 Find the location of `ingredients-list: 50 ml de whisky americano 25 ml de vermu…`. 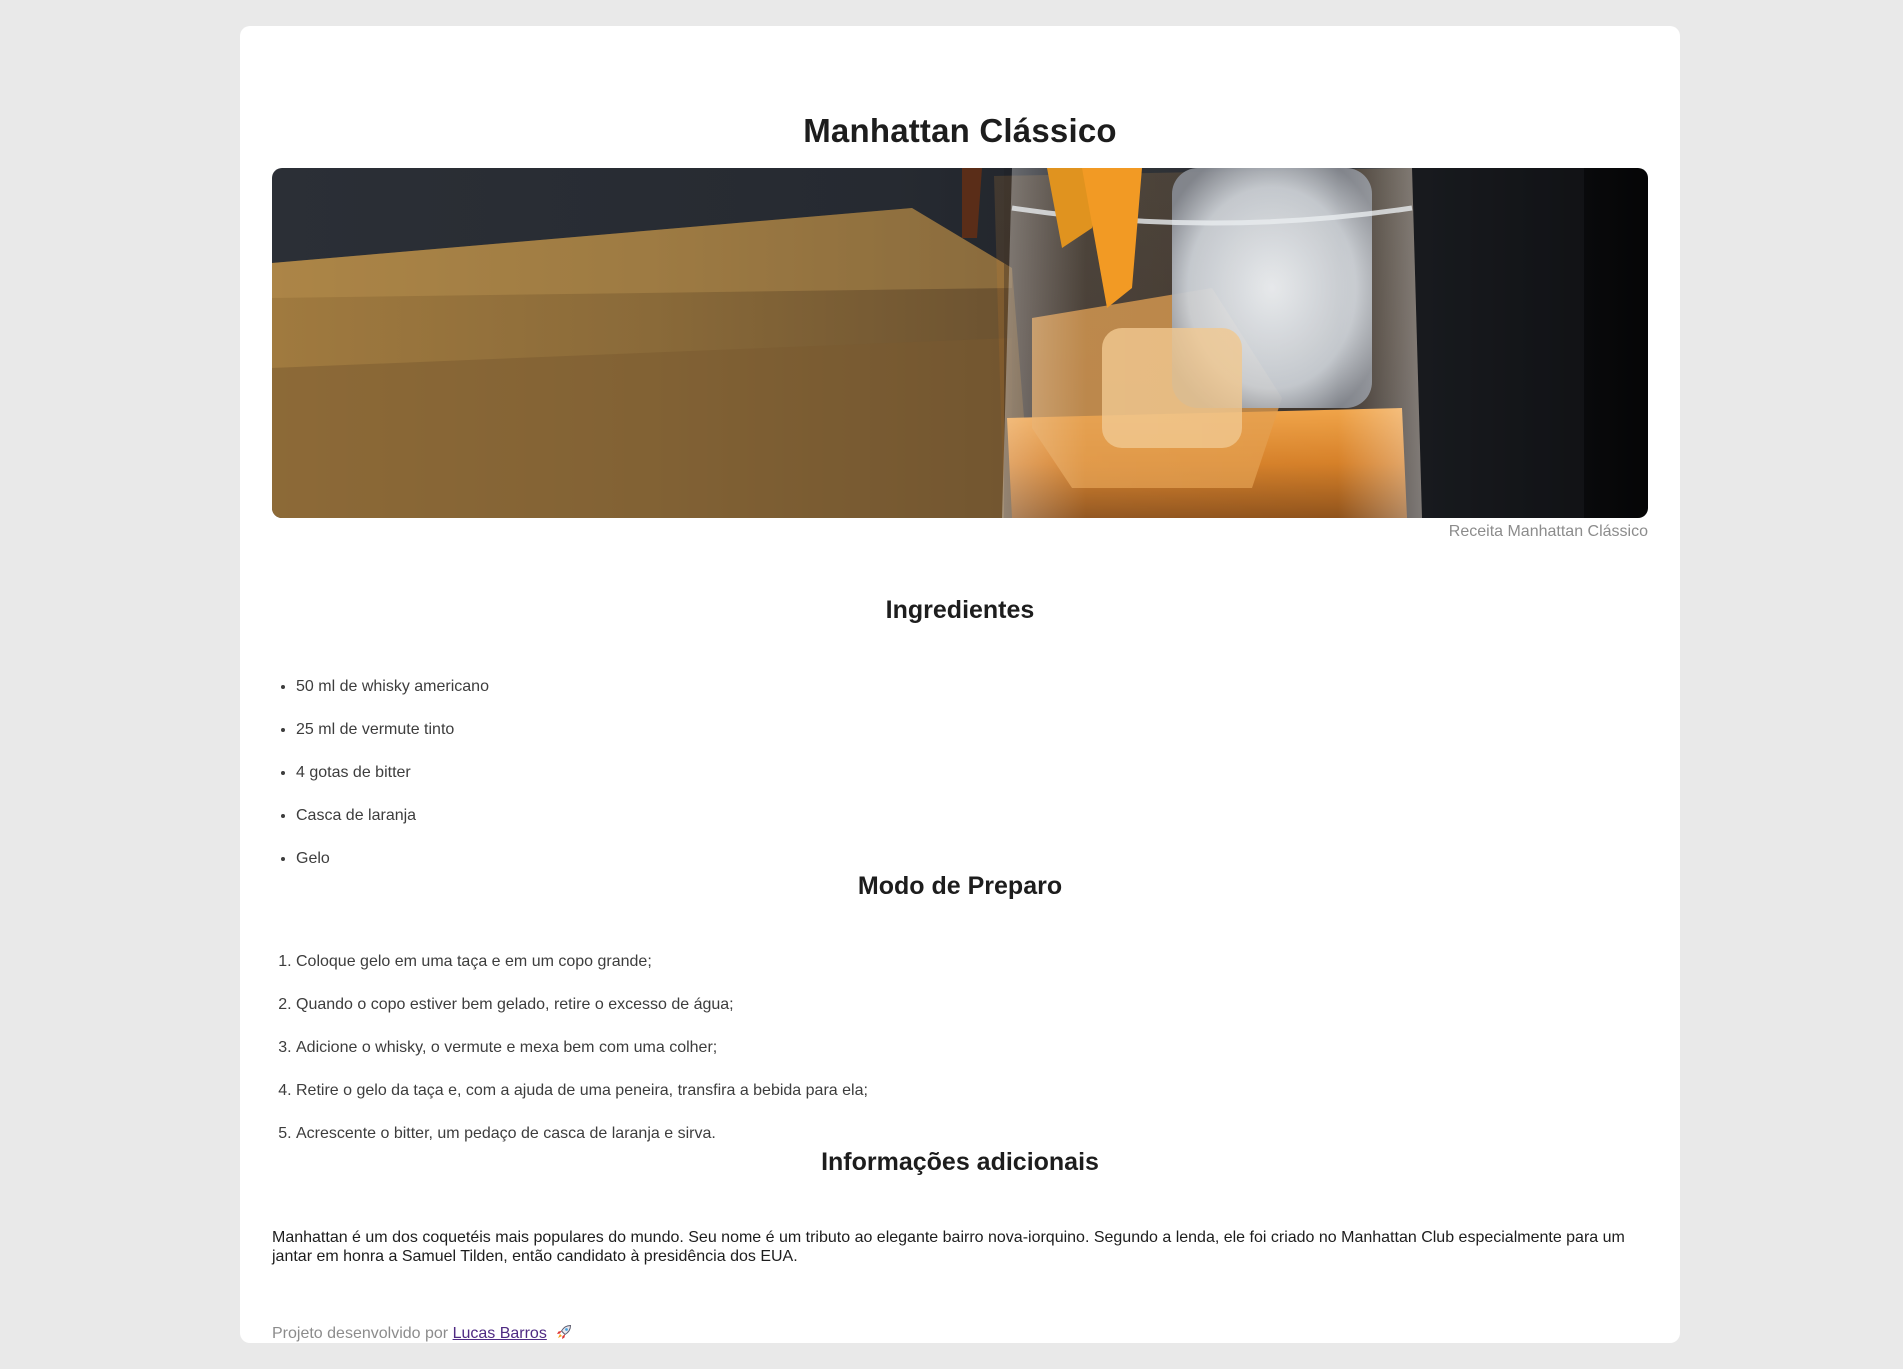

ingredients-list: 50 ml de whisky americano 25 ml de vermu… is located at coordinates (392, 783).